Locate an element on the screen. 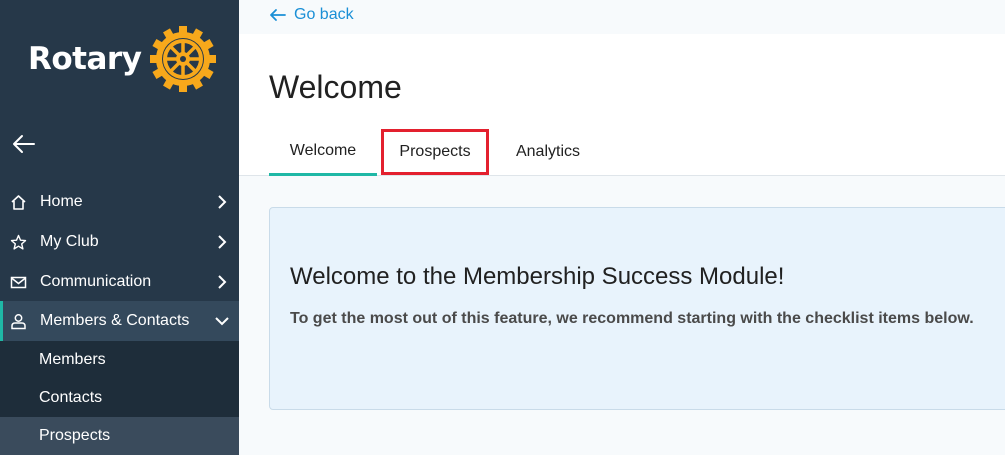  sidebar-item-members-contacts: Members & Contacts is located at coordinates (119, 321).